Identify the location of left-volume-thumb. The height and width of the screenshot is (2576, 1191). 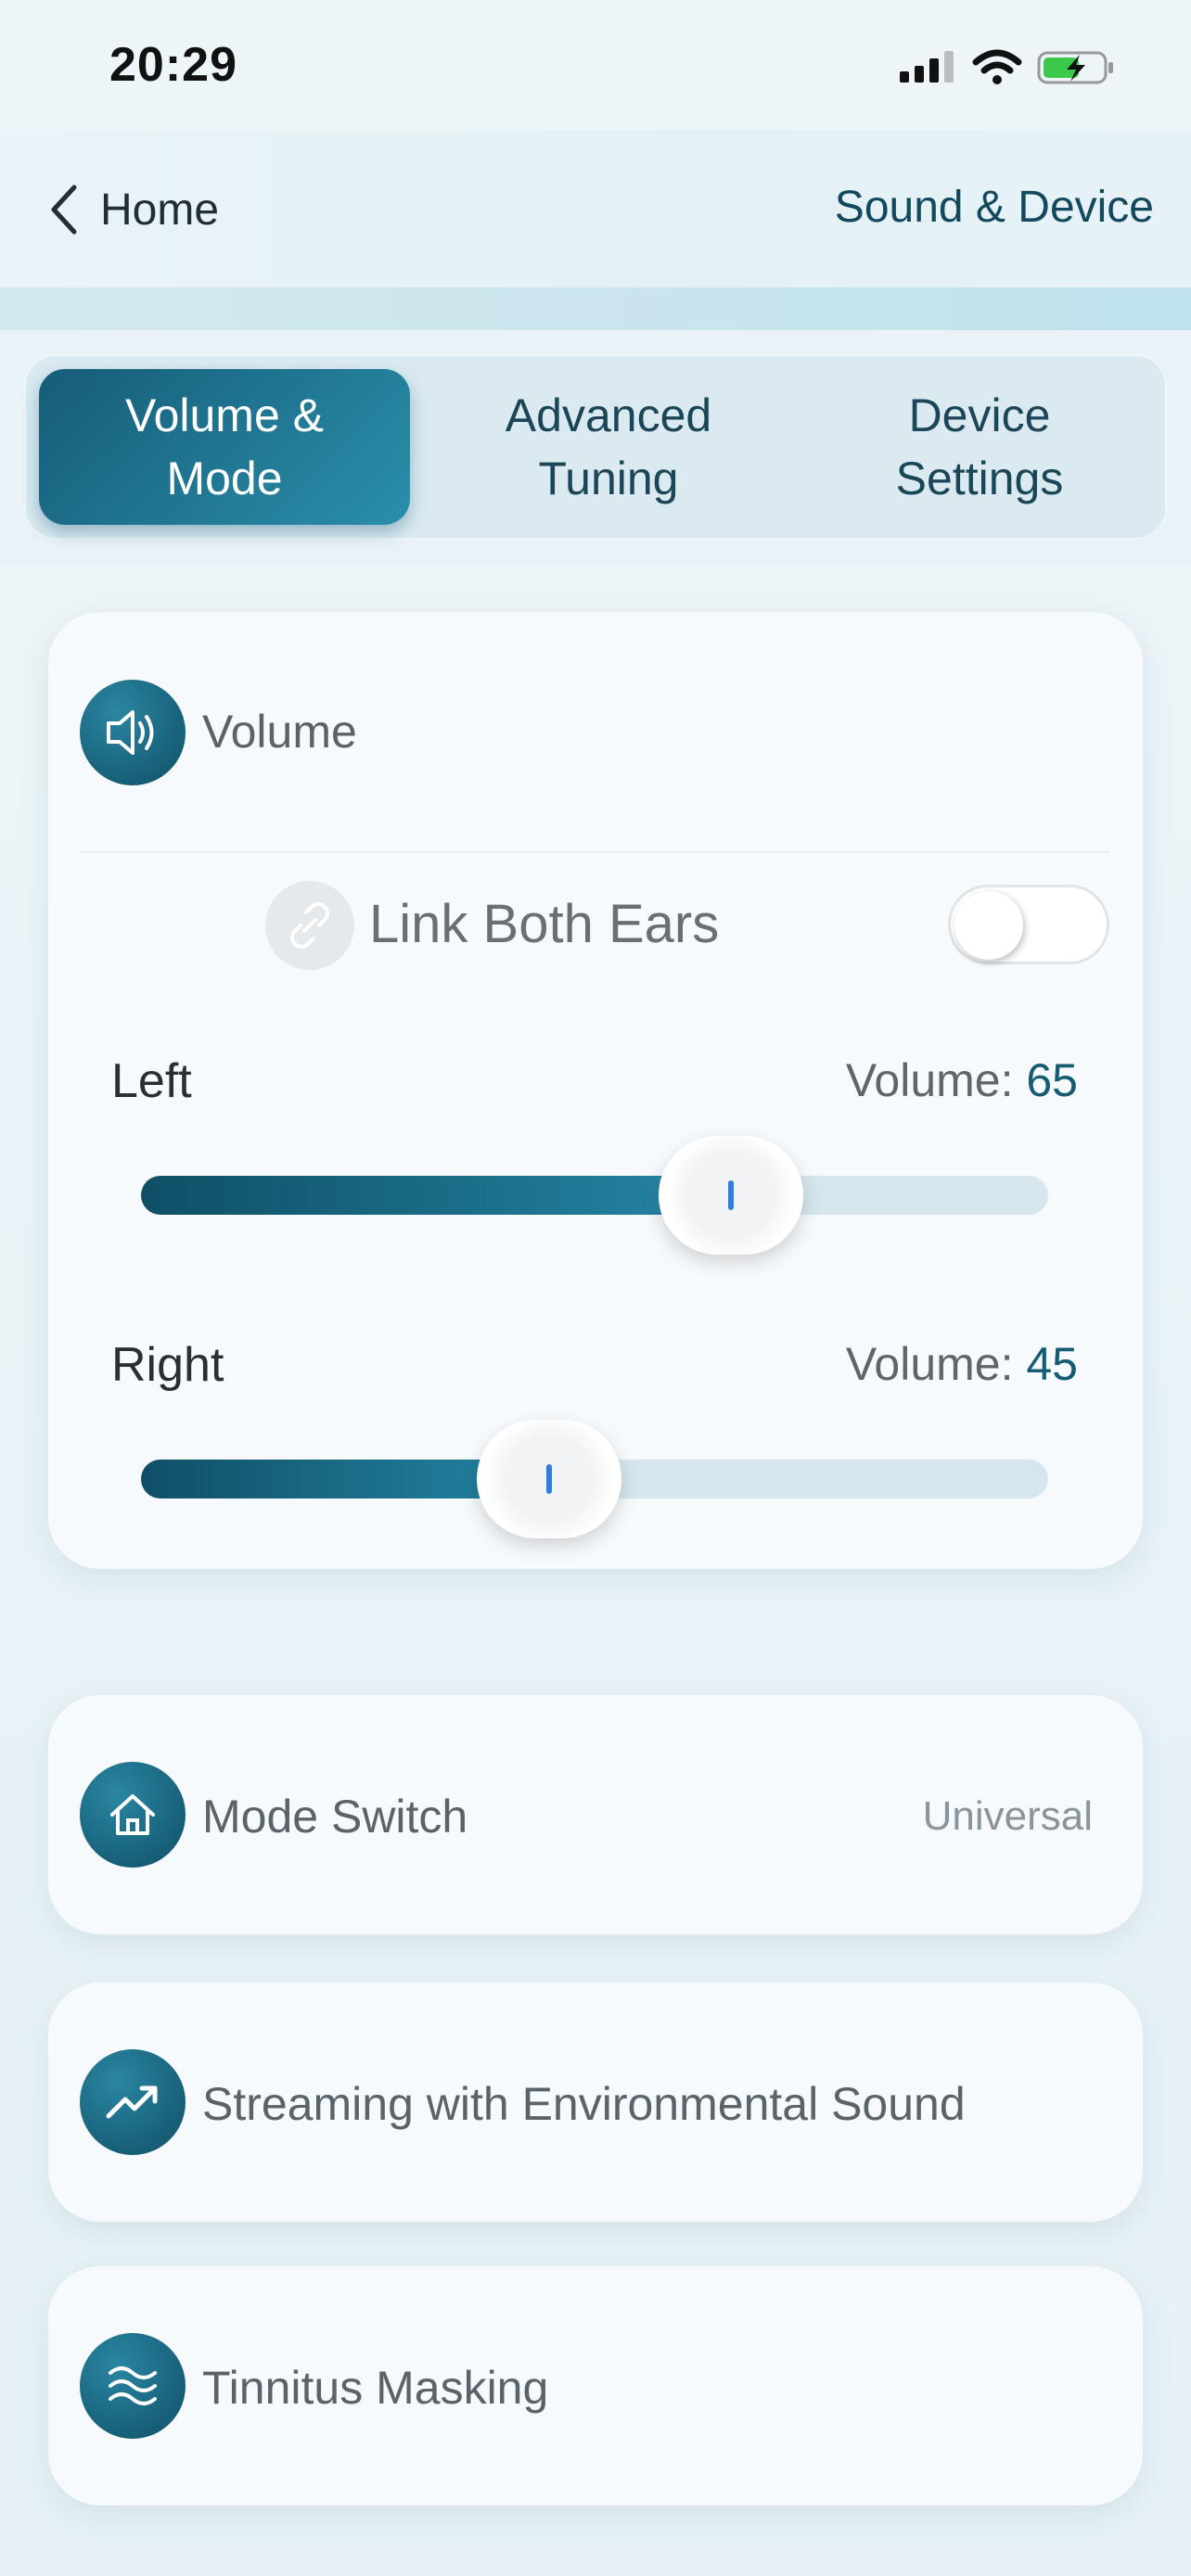
(730, 1196).